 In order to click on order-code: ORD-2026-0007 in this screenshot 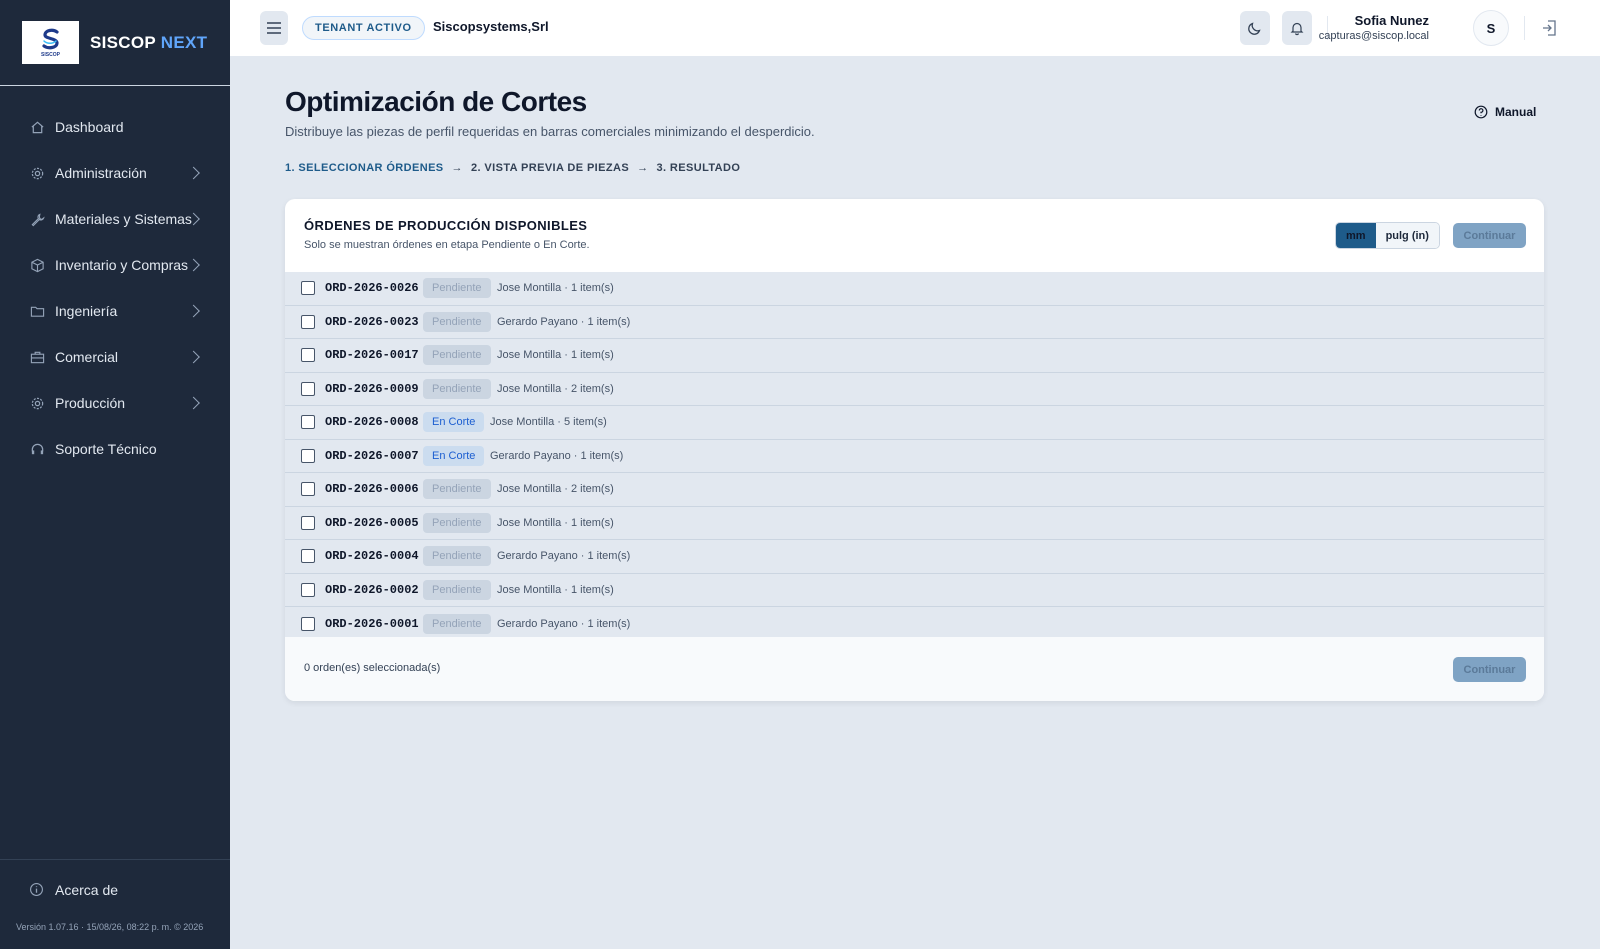, I will do `click(372, 455)`.